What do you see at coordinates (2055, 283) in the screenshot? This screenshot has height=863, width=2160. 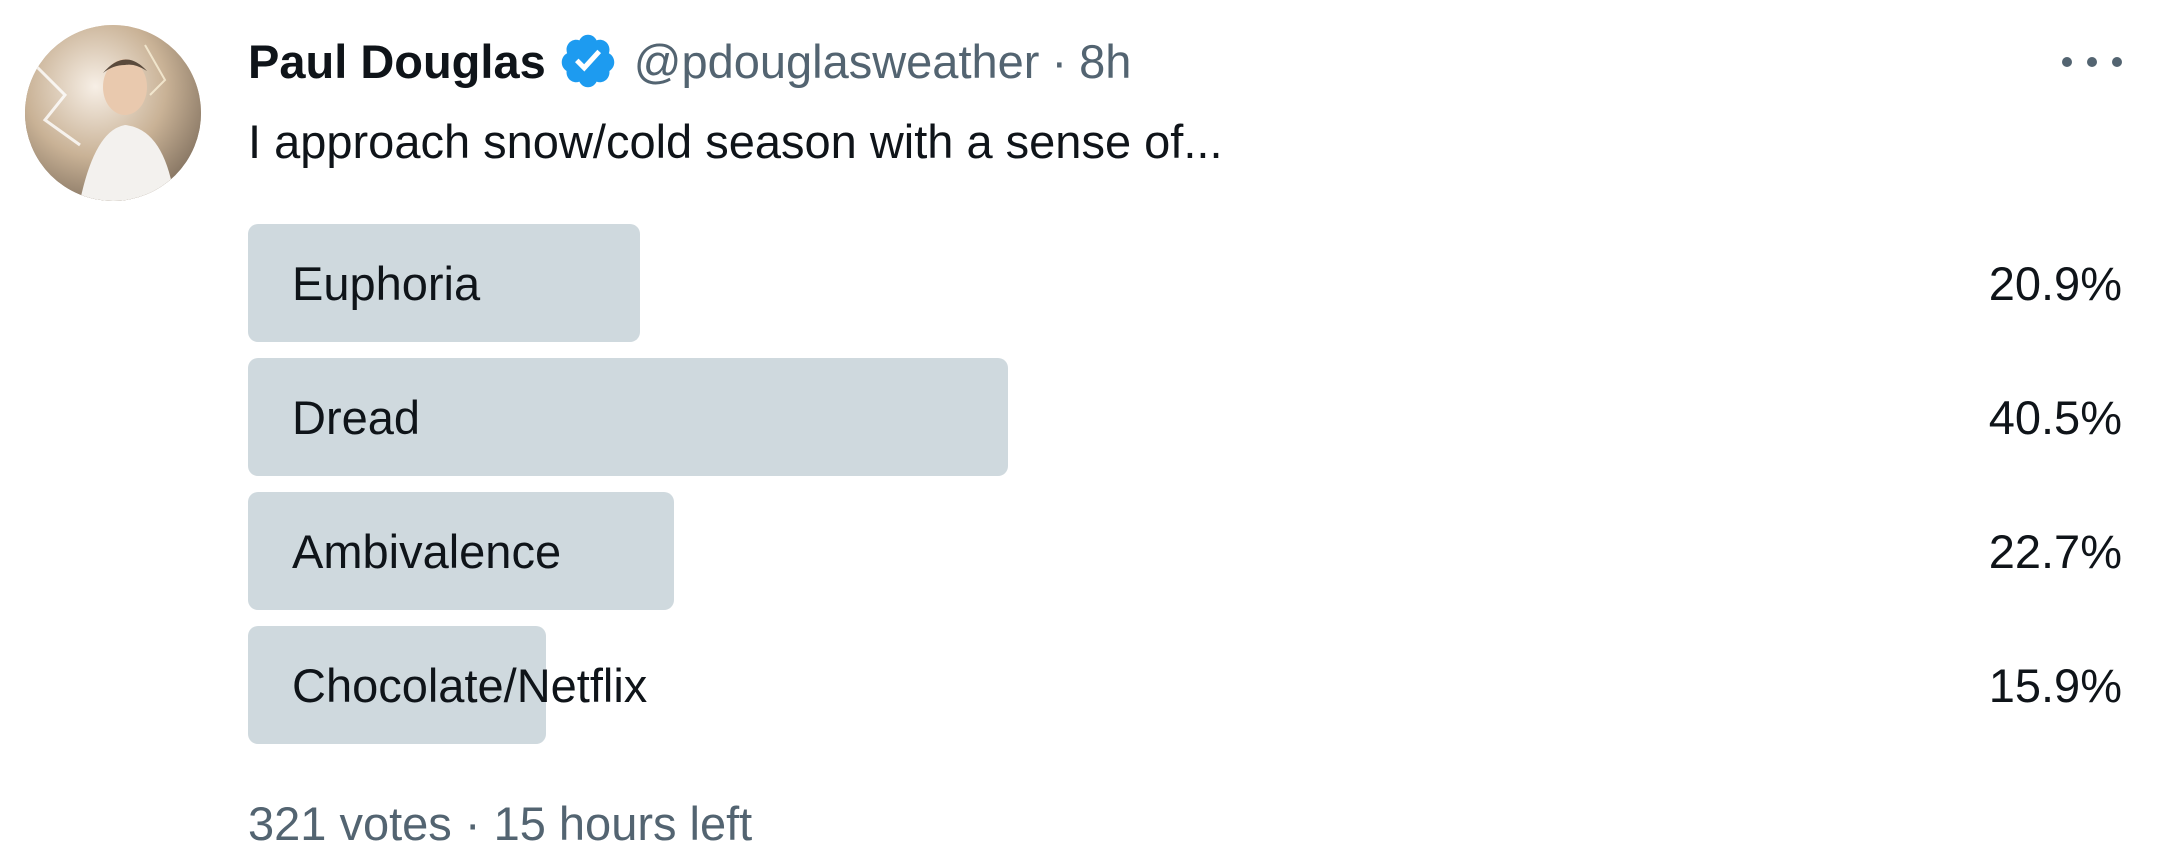 I see `poll-option-percent: 20.9%` at bounding box center [2055, 283].